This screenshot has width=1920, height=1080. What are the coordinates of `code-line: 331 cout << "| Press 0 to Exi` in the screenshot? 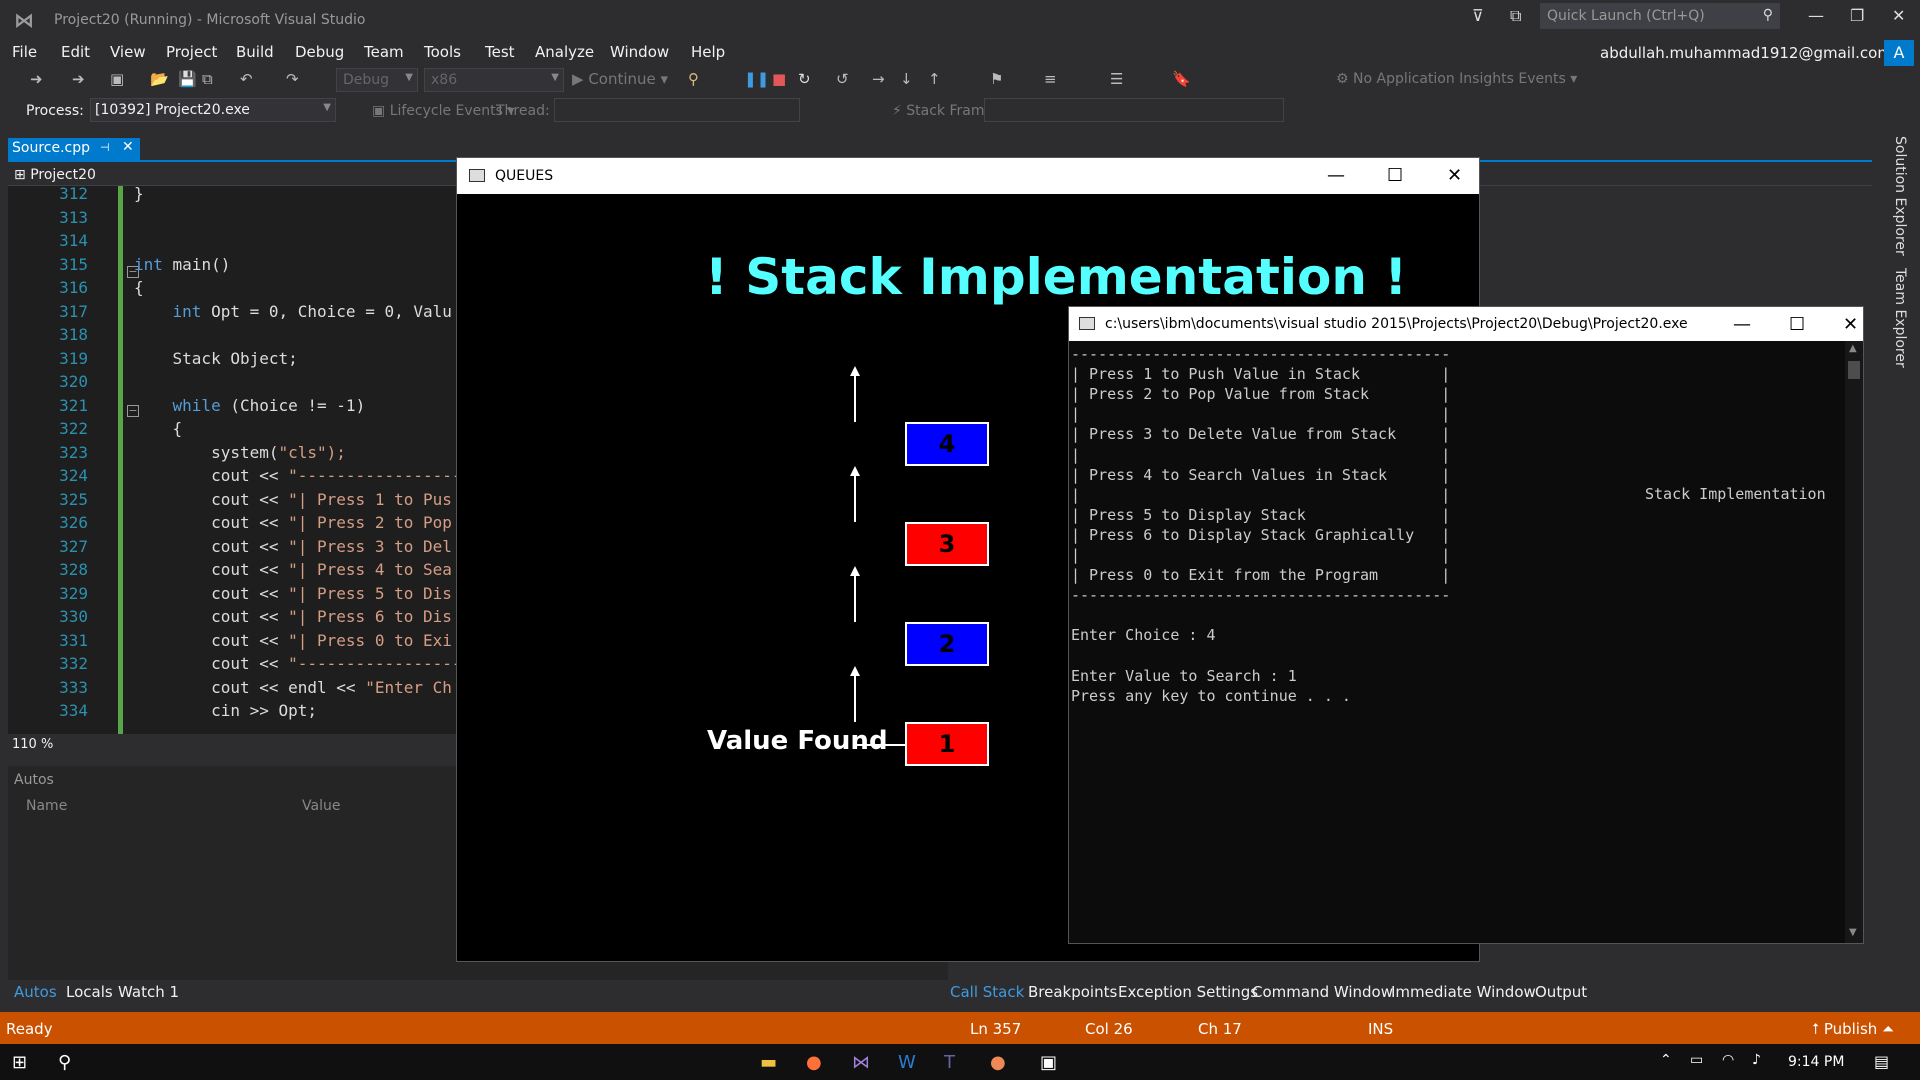 It's located at (233, 642).